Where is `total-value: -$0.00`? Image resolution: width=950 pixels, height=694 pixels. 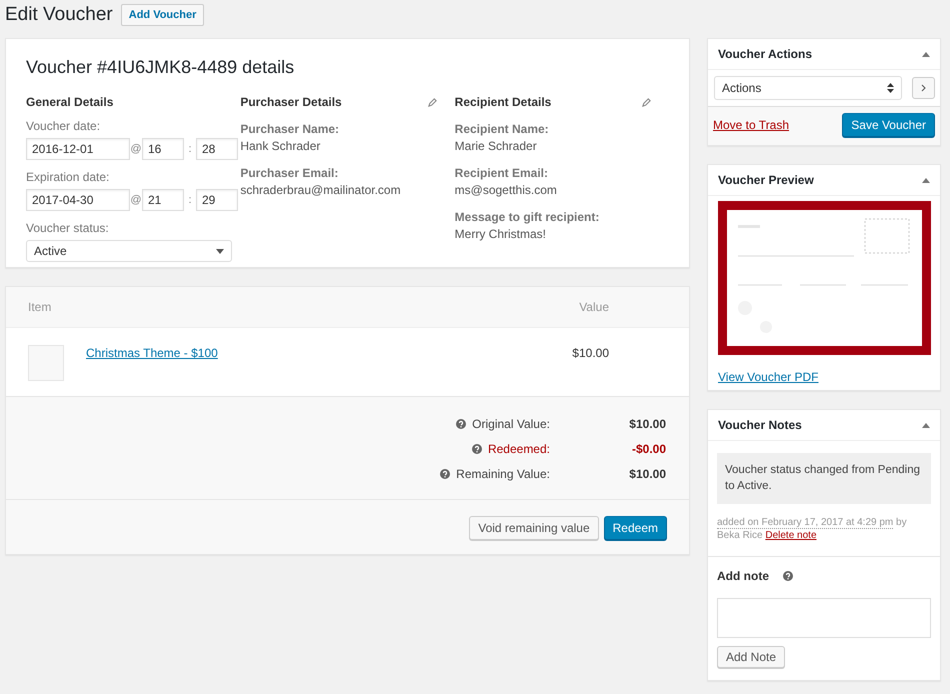 total-value: -$0.00 is located at coordinates (648, 449).